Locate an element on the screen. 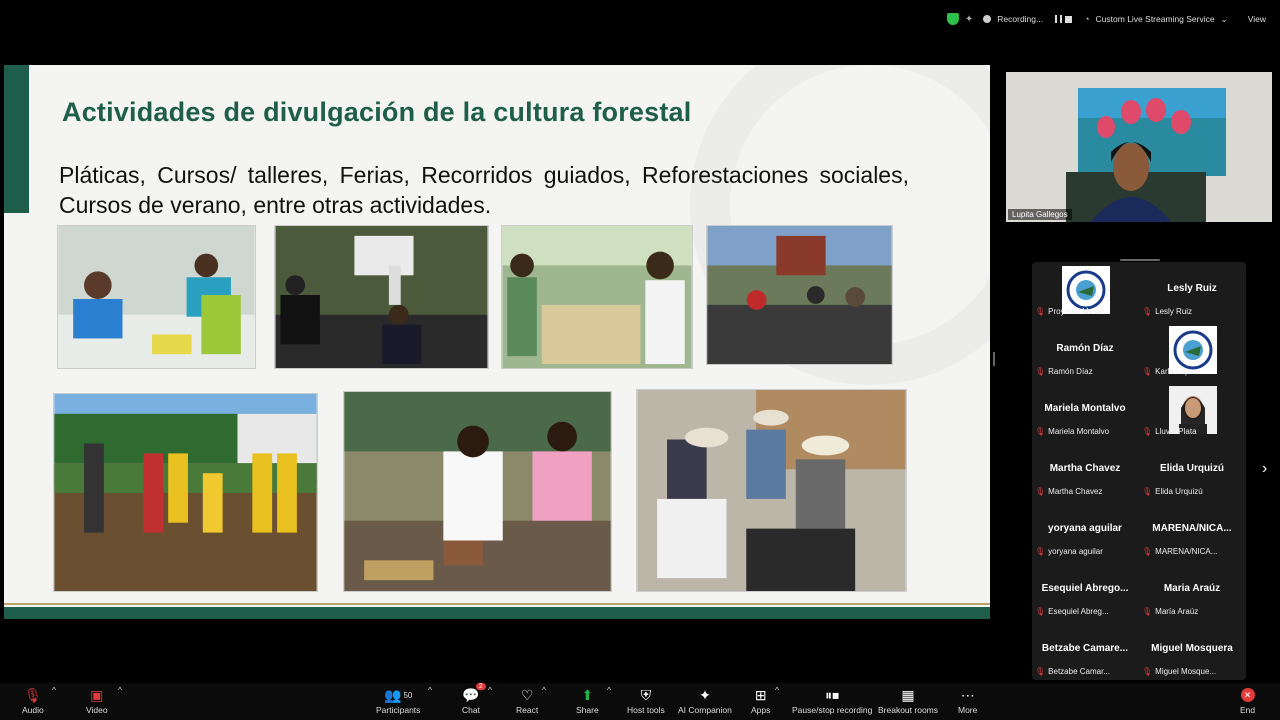 The width and height of the screenshot is (1280, 720). chevron-down-icon: ⌄ is located at coordinates (1224, 19).